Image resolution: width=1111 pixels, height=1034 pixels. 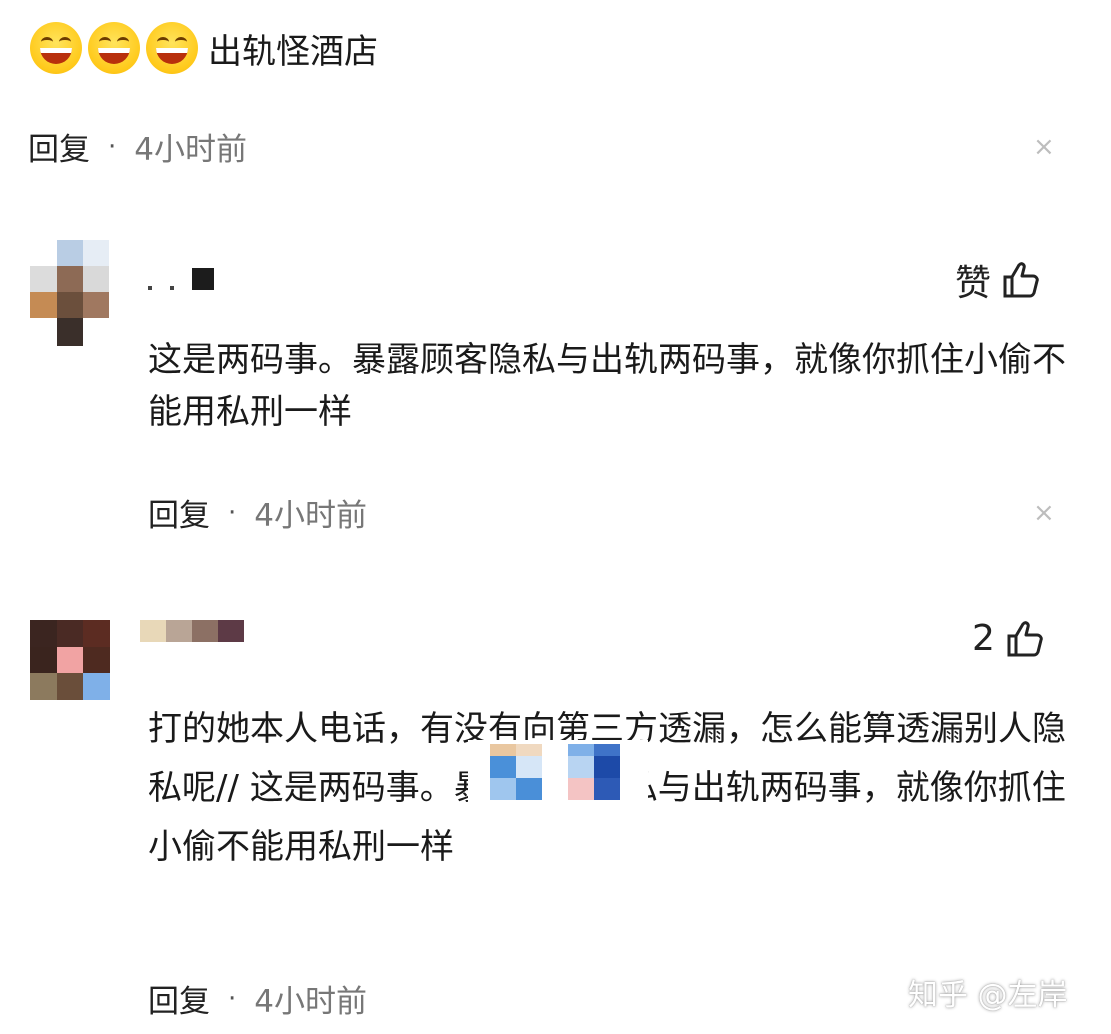 What do you see at coordinates (607, 386) in the screenshot?
I see `comment-text: 这是两码事。暴露顾客隐私与出轨两码事，就像你抓住小偷不能用私刑一样` at bounding box center [607, 386].